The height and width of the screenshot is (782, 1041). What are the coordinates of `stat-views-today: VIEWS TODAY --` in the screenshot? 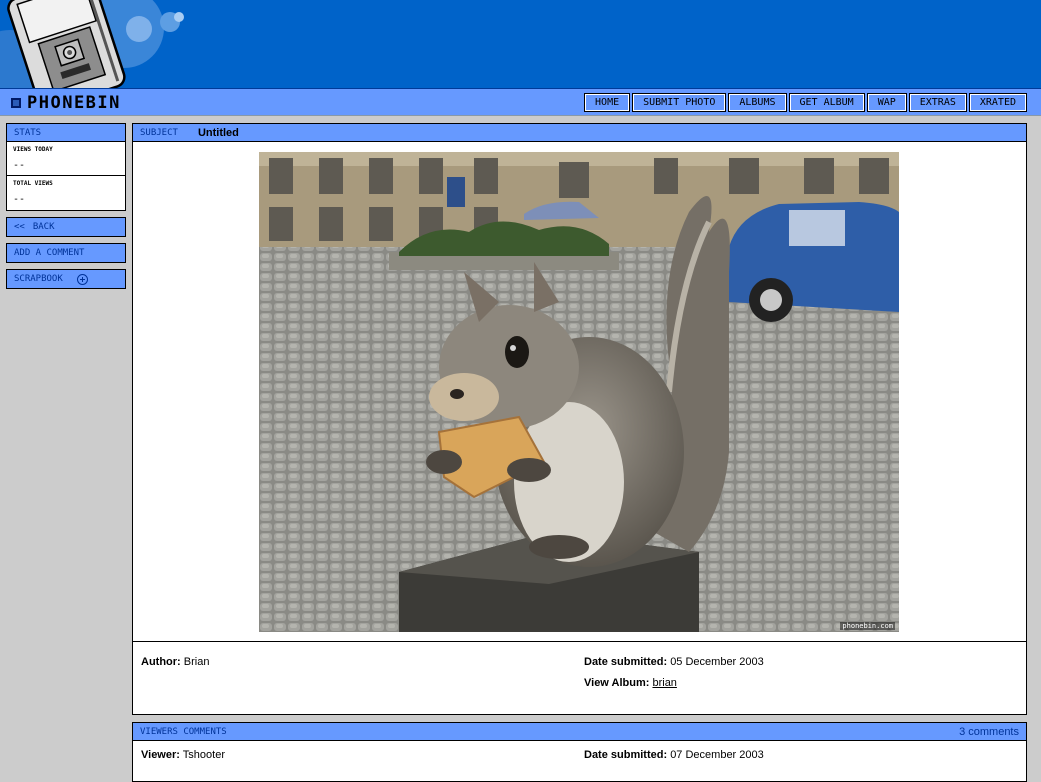 It's located at (66, 159).